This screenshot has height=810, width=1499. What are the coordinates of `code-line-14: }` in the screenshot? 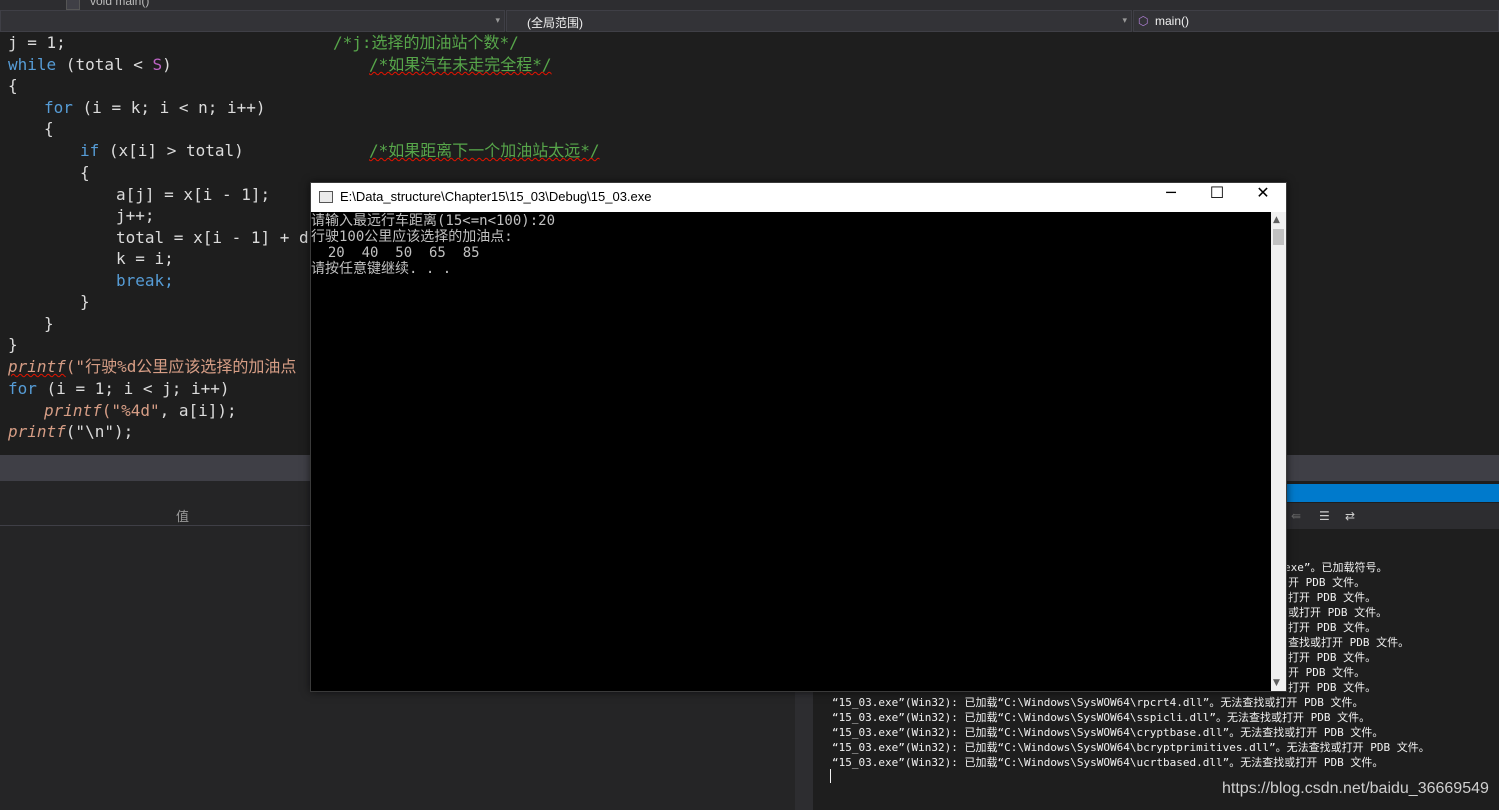 It's located at (49, 323).